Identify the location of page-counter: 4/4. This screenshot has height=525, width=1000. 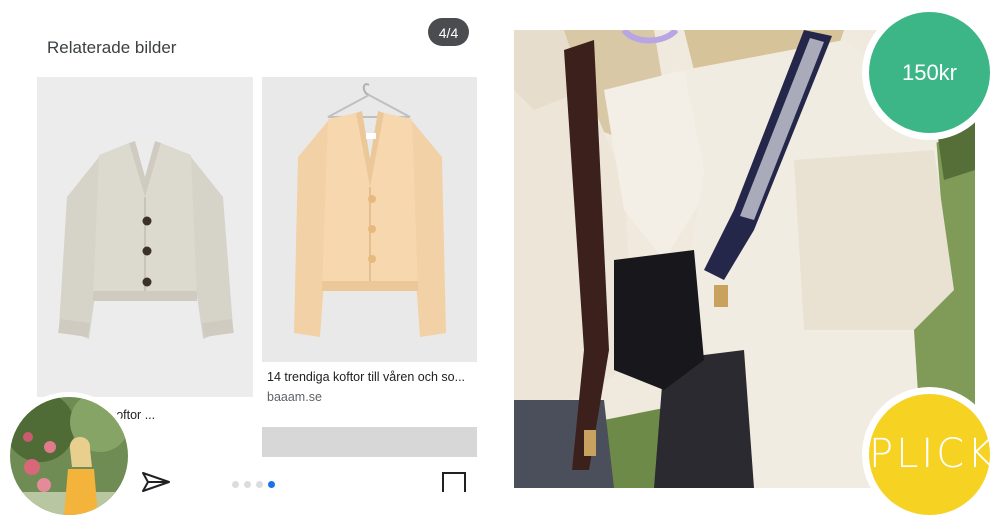
(448, 32).